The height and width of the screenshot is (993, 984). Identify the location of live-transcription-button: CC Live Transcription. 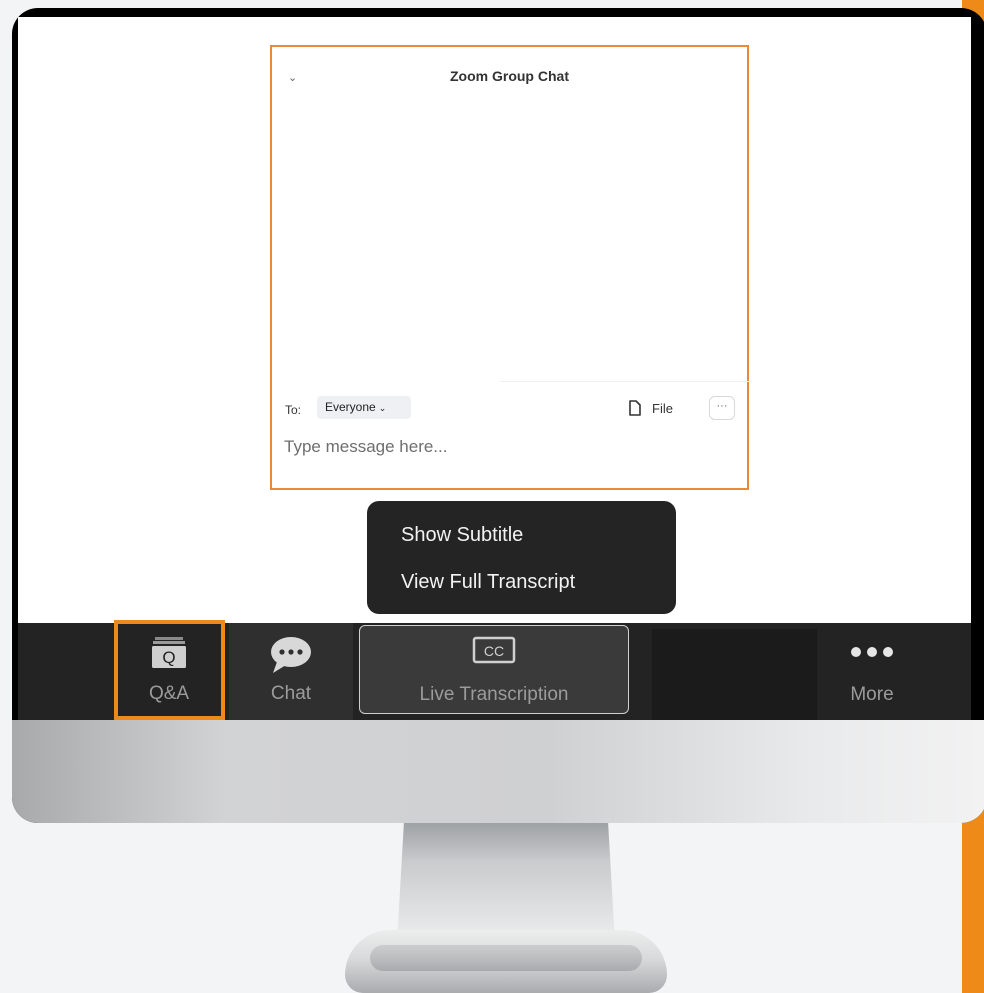
(494, 669).